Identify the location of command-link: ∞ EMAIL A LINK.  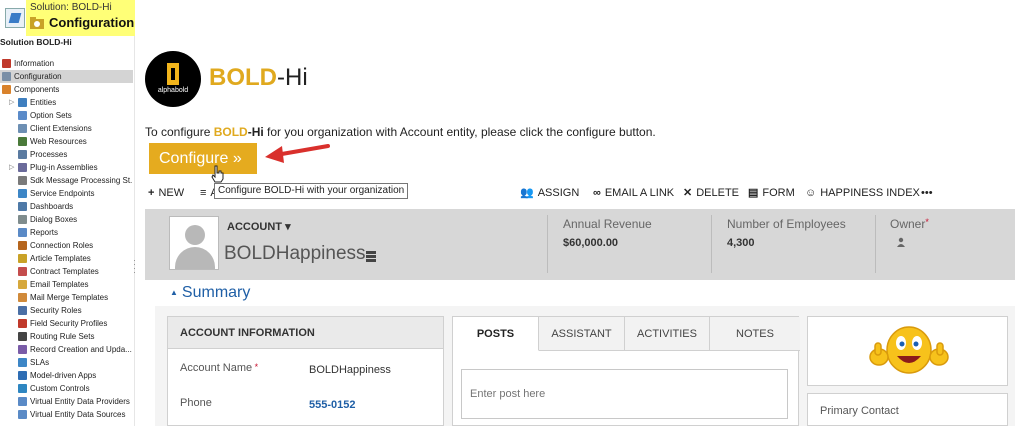
(633, 193).